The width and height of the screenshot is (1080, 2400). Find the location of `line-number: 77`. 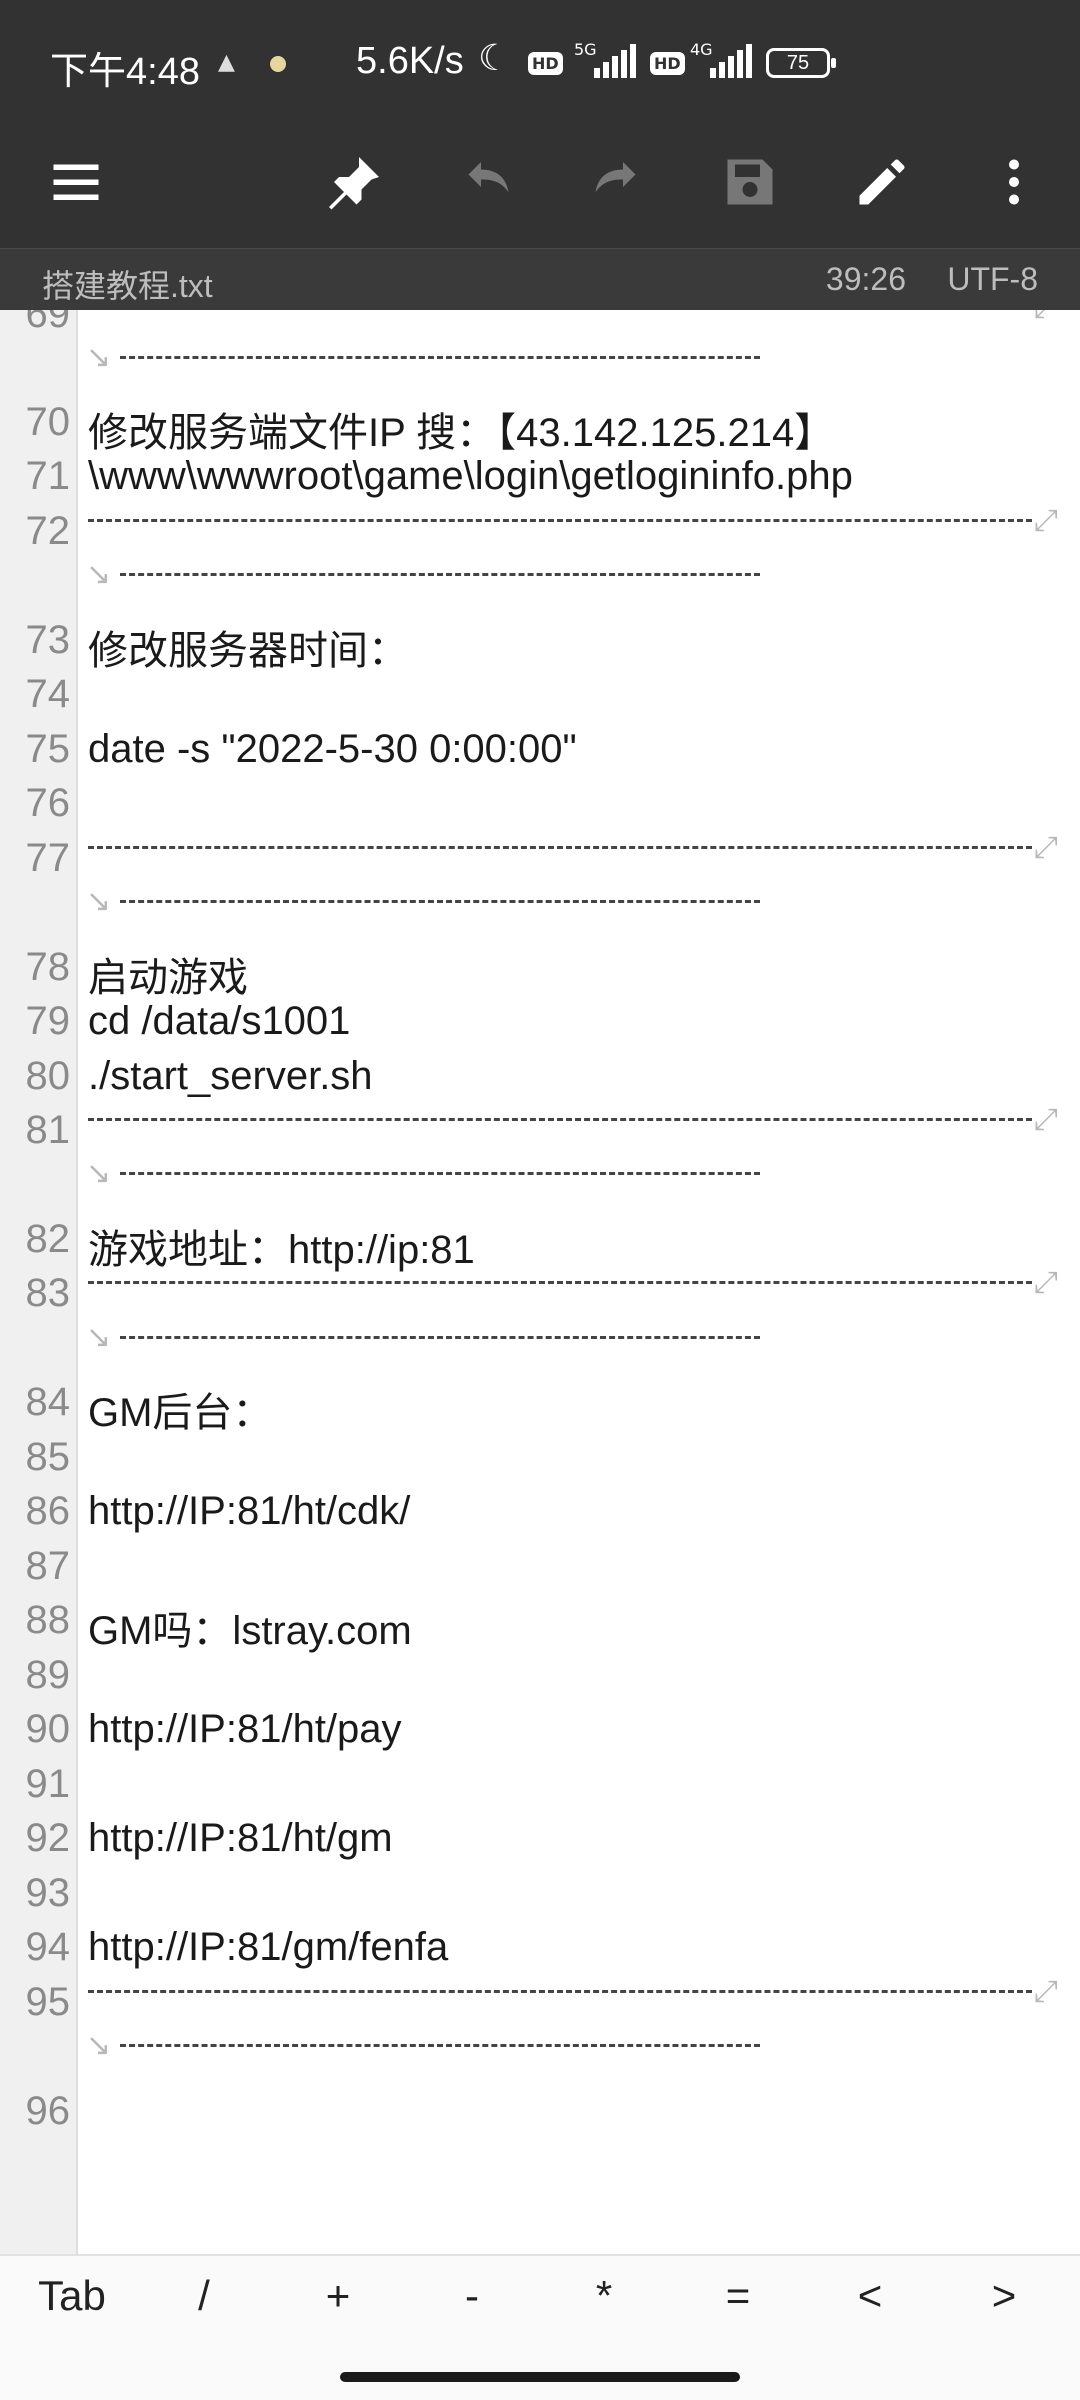

line-number: 77 is located at coordinates (48, 858).